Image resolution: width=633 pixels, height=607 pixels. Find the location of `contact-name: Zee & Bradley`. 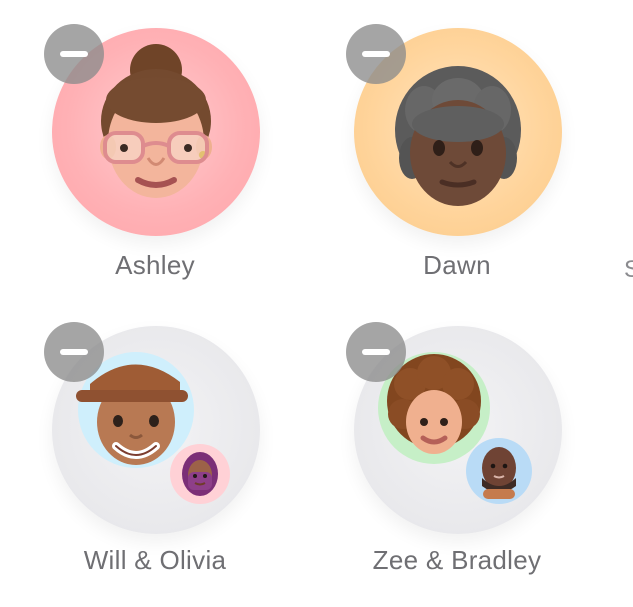

contact-name: Zee & Bradley is located at coordinates (457, 560).